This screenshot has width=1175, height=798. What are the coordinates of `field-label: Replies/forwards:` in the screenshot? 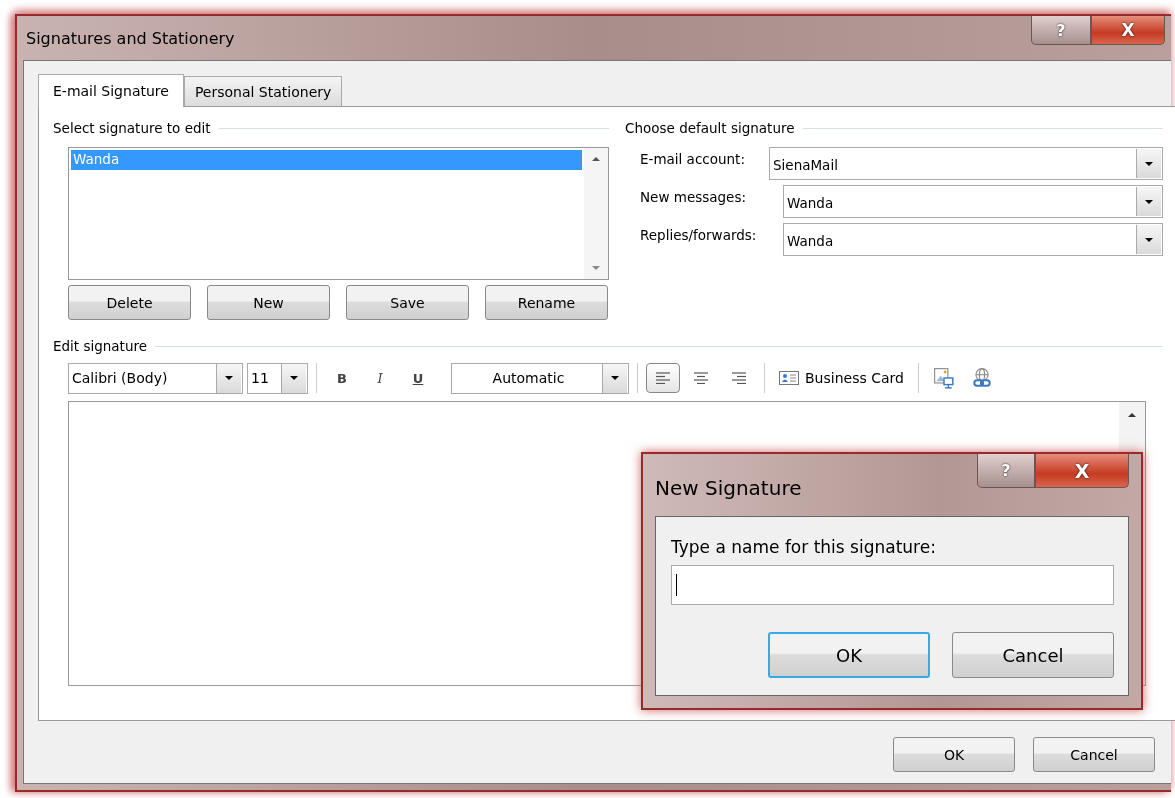 It's located at (699, 234).